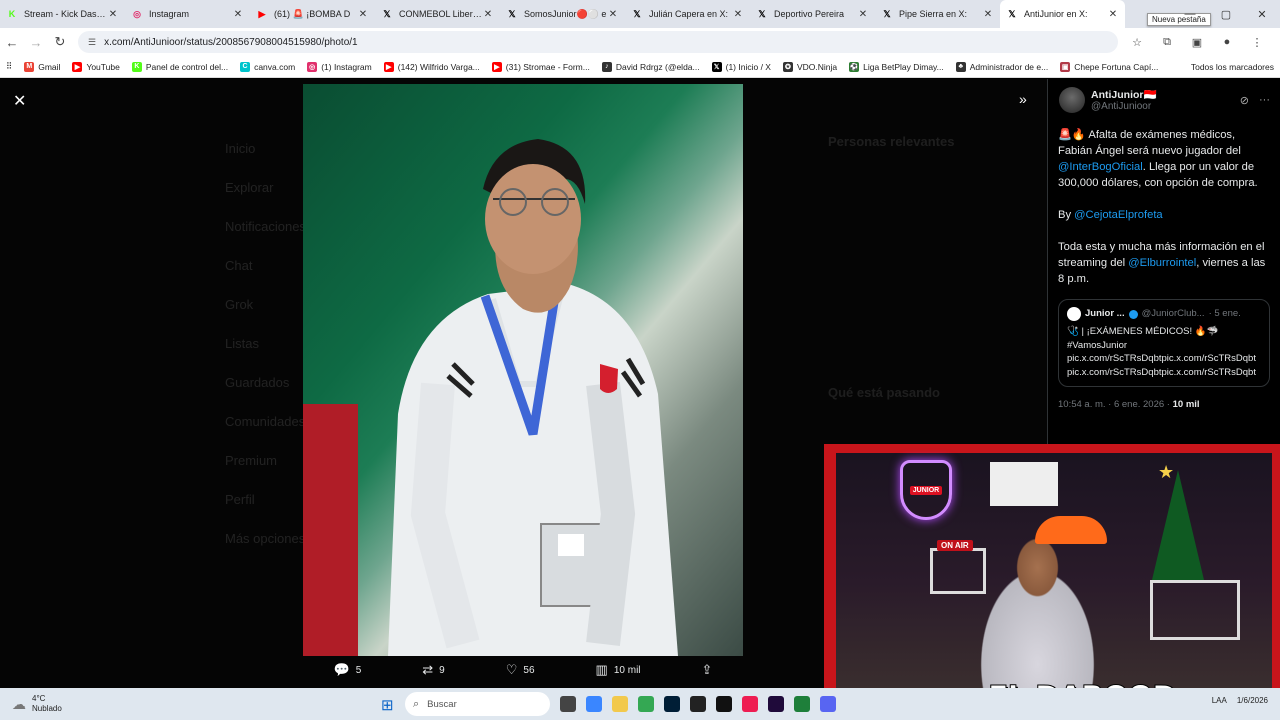 Image resolution: width=1280 pixels, height=720 pixels. What do you see at coordinates (687, 14) in the screenshot?
I see `browser-tab: 𝕏 Julián Capera en X: ✕` at bounding box center [687, 14].